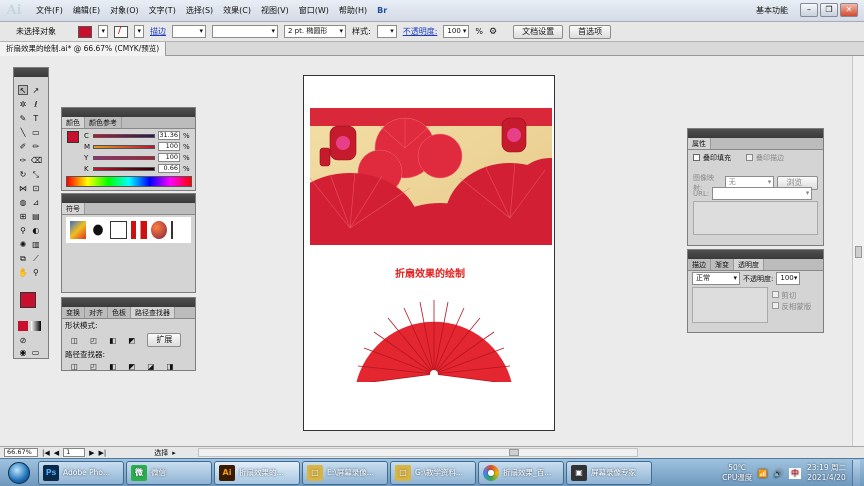 This screenshot has height=486, width=864. I want to click on tab-pathfinder: 路径查找器, so click(153, 312).